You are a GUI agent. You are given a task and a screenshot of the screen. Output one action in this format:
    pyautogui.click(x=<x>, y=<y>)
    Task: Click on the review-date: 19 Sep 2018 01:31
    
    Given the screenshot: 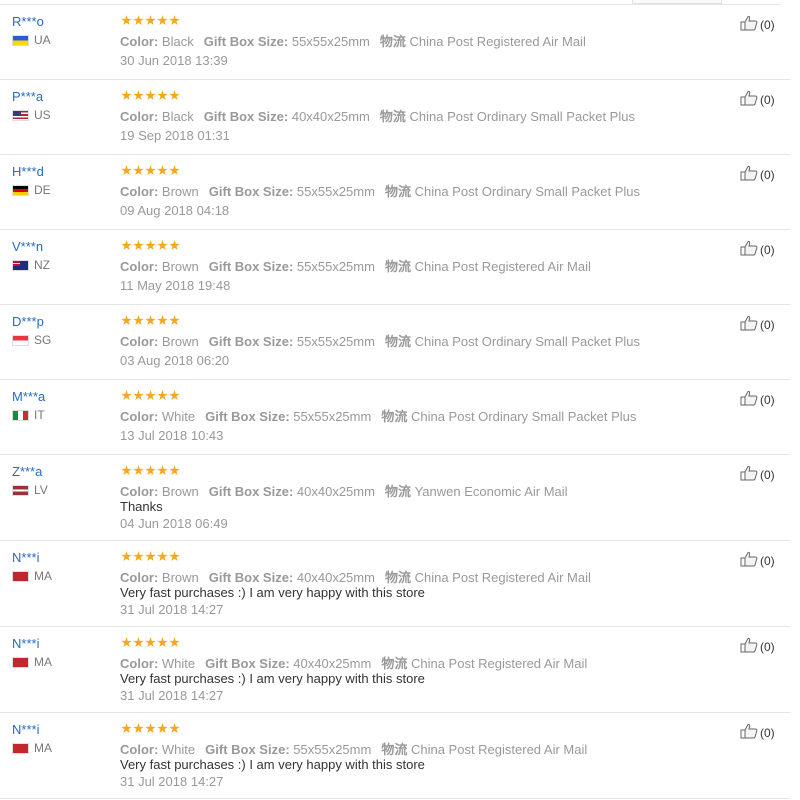 What is the action you would take?
    pyautogui.click(x=175, y=135)
    